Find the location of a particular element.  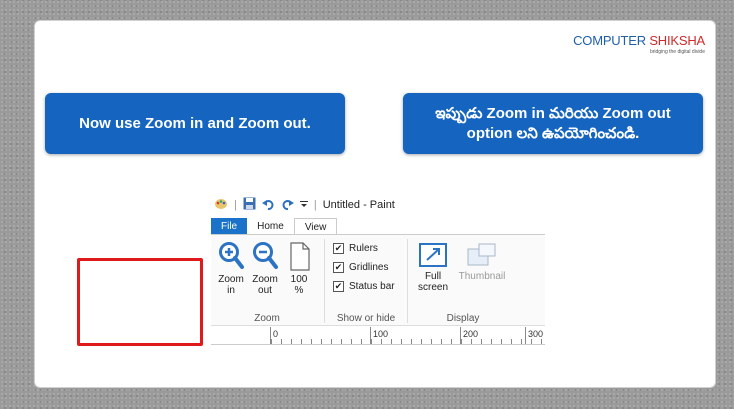

instruction-english: Now use Zoom in and Zoom out. is located at coordinates (195, 123).